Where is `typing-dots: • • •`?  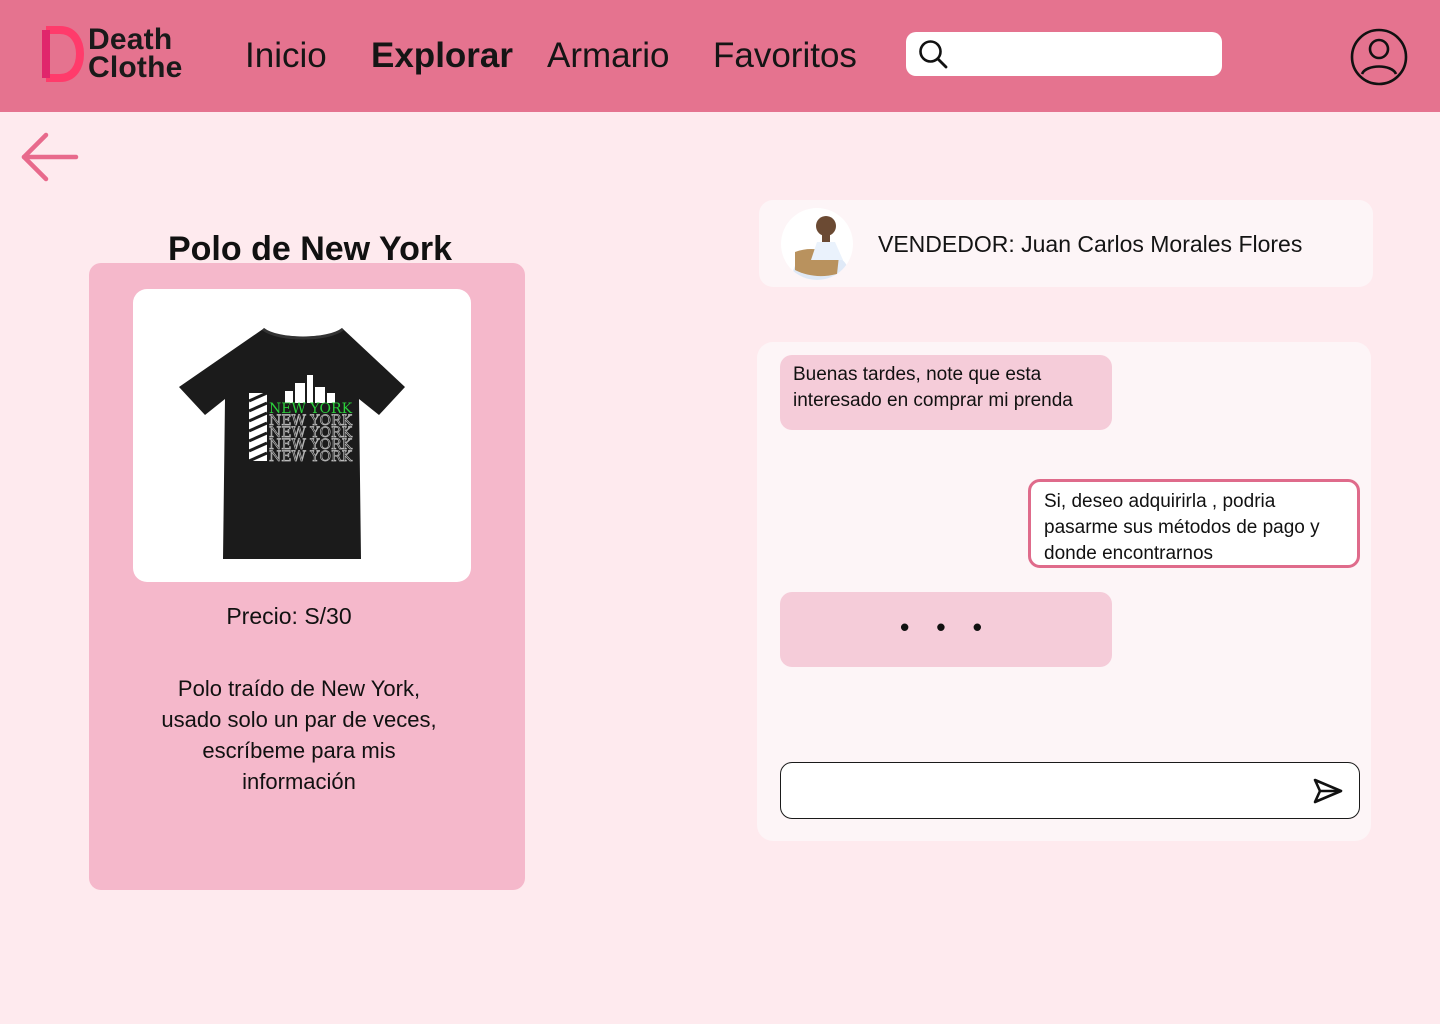 typing-dots: • • • is located at coordinates (946, 627).